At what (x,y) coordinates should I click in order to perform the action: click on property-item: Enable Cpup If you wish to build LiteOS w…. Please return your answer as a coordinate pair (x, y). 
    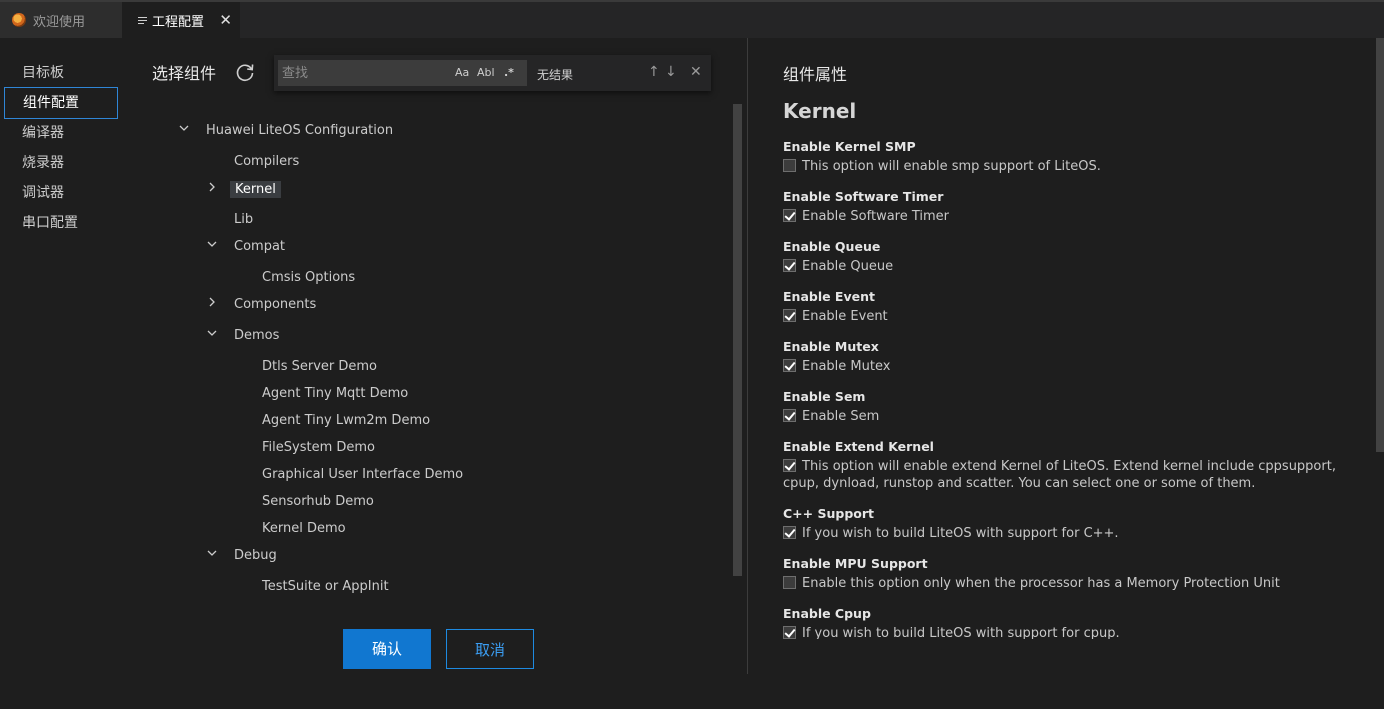
    Looking at the image, I should click on (1070, 622).